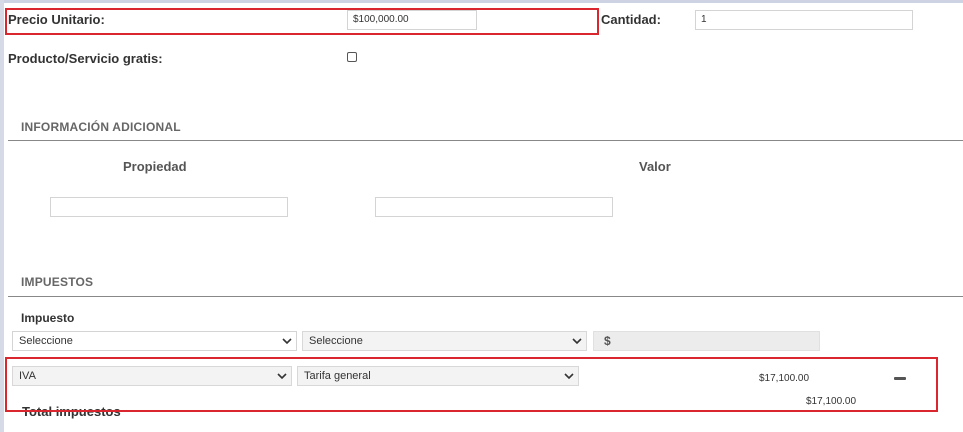 The height and width of the screenshot is (432, 963). Describe the element at coordinates (155, 166) in the screenshot. I see `propiedad-column-header: Propiedad` at that location.